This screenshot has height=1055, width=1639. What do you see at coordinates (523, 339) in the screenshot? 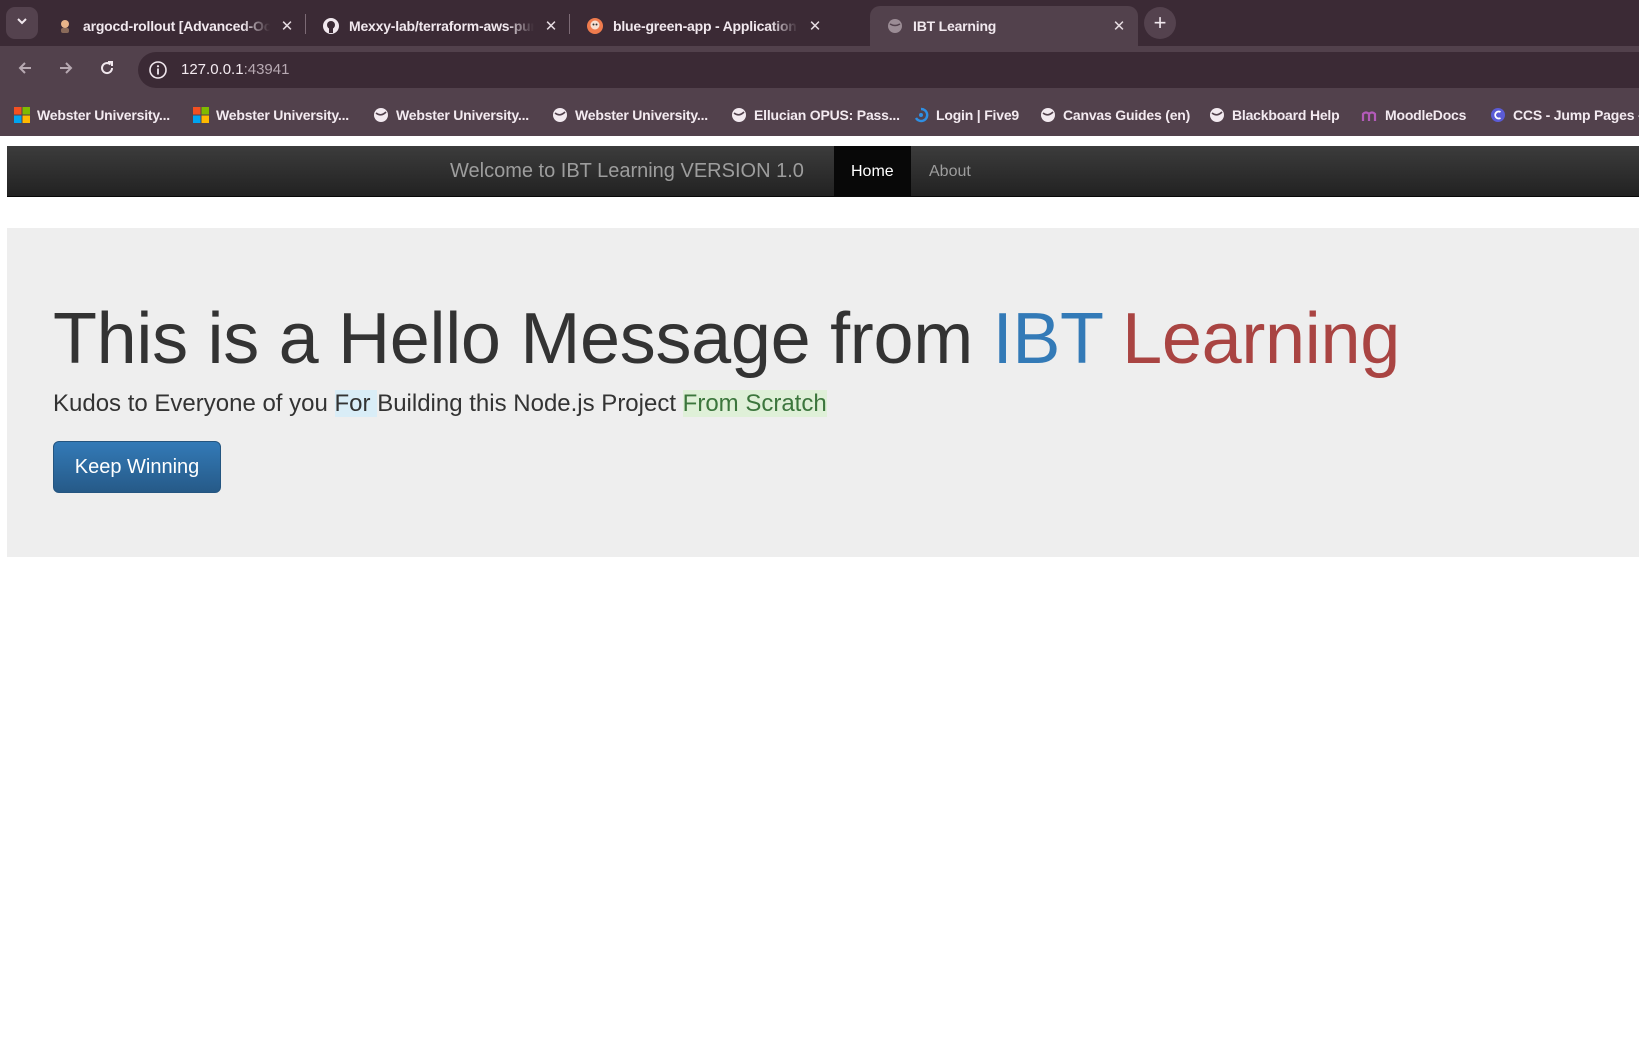
I see `headline-text: This is a Hello Message from` at bounding box center [523, 339].